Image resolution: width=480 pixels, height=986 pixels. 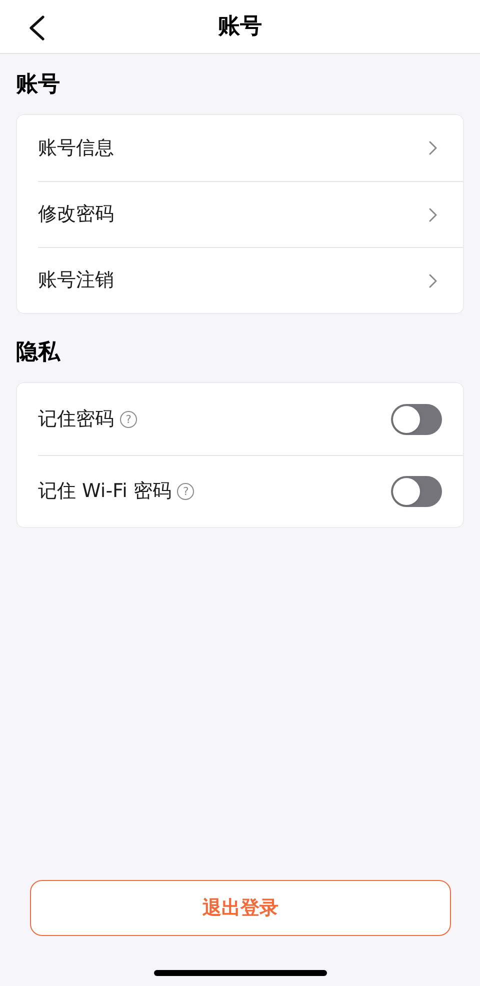 What do you see at coordinates (38, 353) in the screenshot?
I see `section-title: 隐私` at bounding box center [38, 353].